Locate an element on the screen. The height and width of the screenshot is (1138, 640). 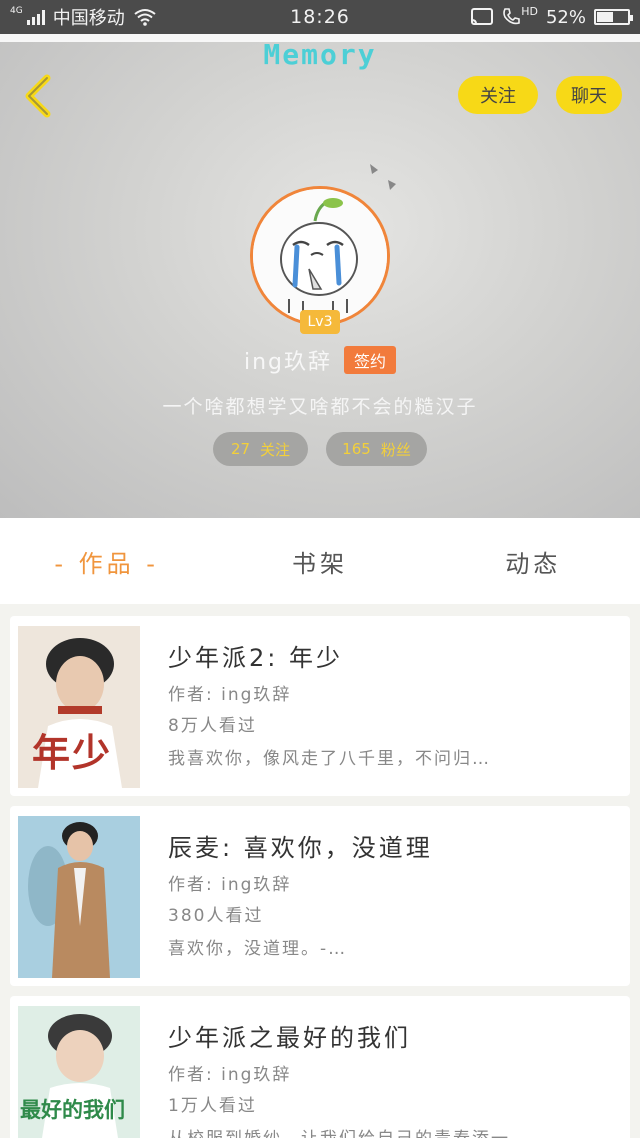
battery-percent: 52% is located at coordinates (565, 17).